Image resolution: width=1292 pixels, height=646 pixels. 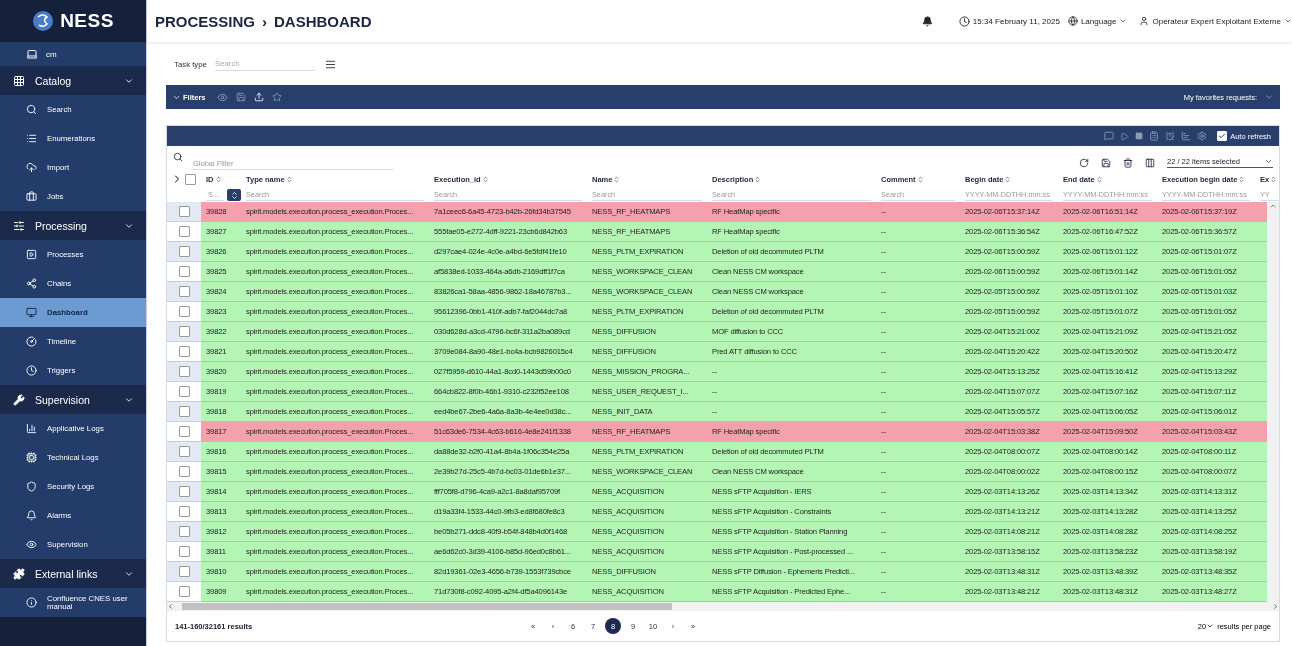 I want to click on play-icon, so click(x=1125, y=136).